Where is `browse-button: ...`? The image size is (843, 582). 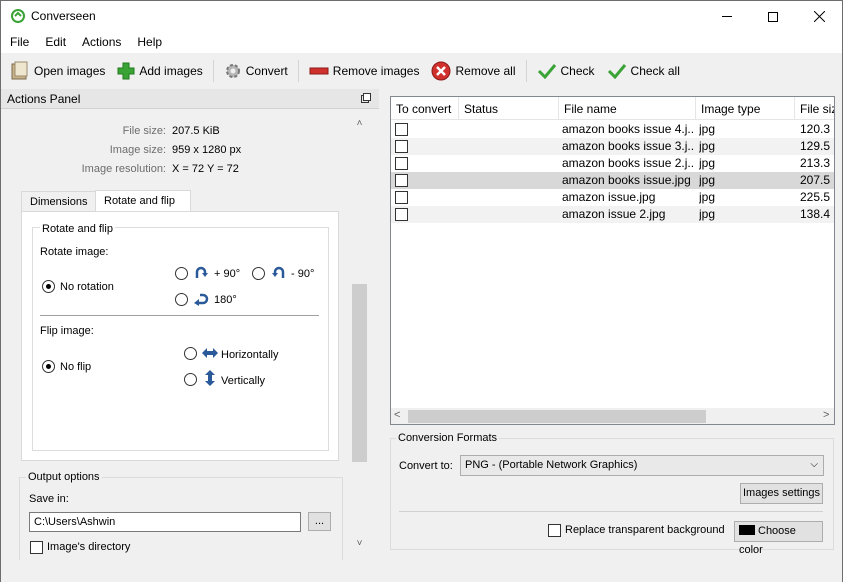
browse-button: ... is located at coordinates (319, 521).